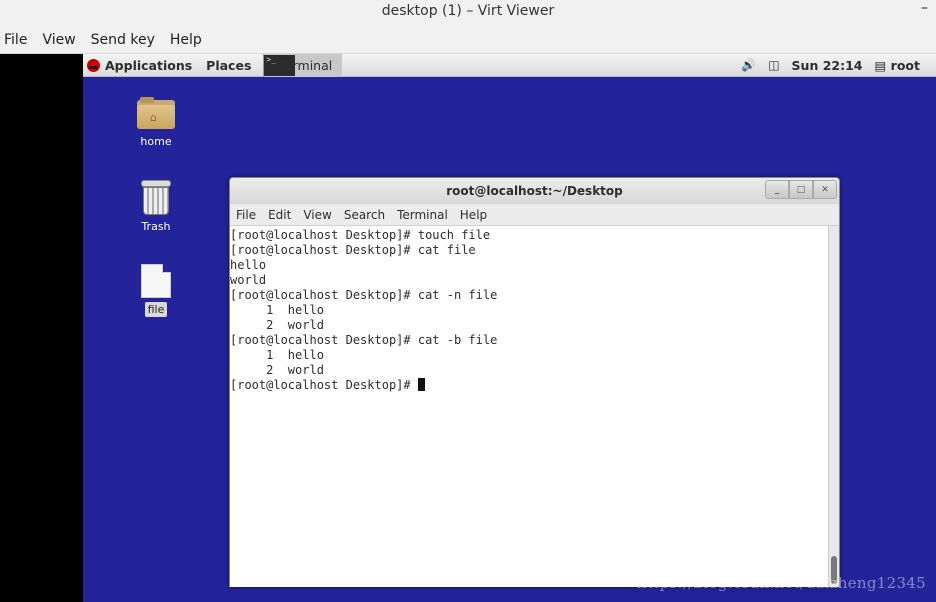 This screenshot has height=602, width=936. I want to click on watermark: https://blog.csdn.net/daizheng12345, so click(781, 583).